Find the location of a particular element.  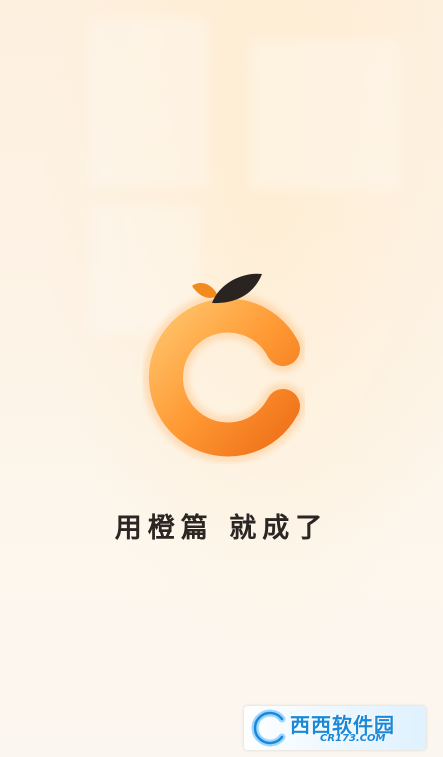

watermark-domain: CR173.COM is located at coordinates (353, 738).